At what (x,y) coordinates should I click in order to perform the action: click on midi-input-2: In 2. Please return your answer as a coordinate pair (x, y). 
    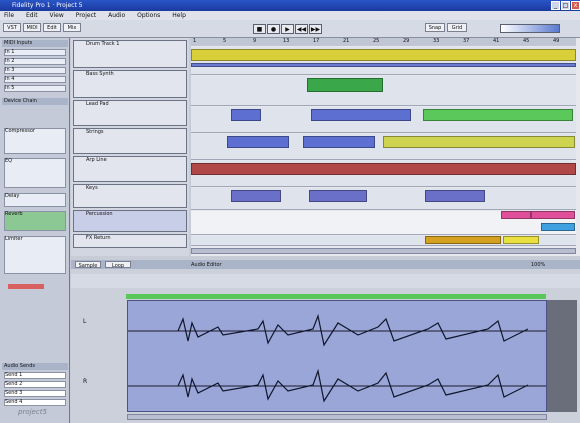
    Looking at the image, I should click on (35, 61).